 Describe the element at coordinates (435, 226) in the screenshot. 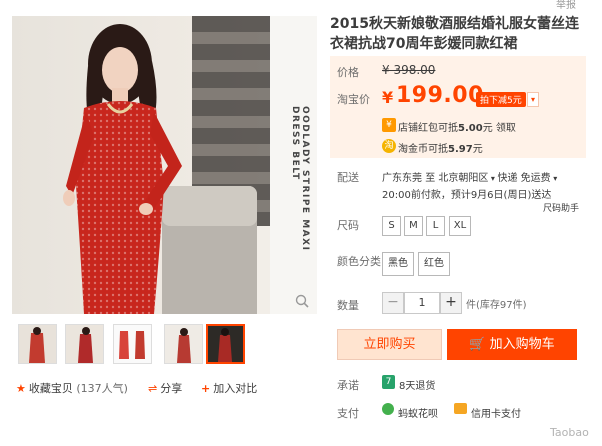

I see `size-option-l: L` at that location.